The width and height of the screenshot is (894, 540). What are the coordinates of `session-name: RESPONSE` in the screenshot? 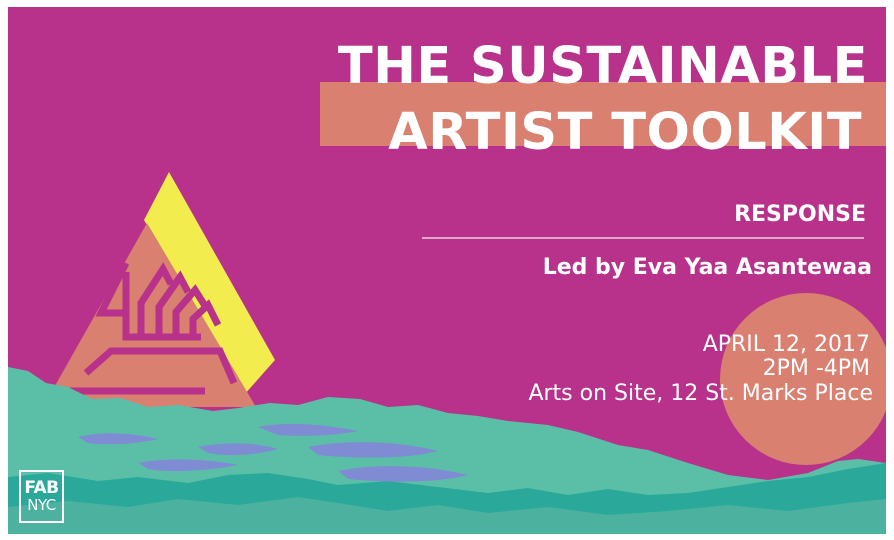 It's located at (800, 214).